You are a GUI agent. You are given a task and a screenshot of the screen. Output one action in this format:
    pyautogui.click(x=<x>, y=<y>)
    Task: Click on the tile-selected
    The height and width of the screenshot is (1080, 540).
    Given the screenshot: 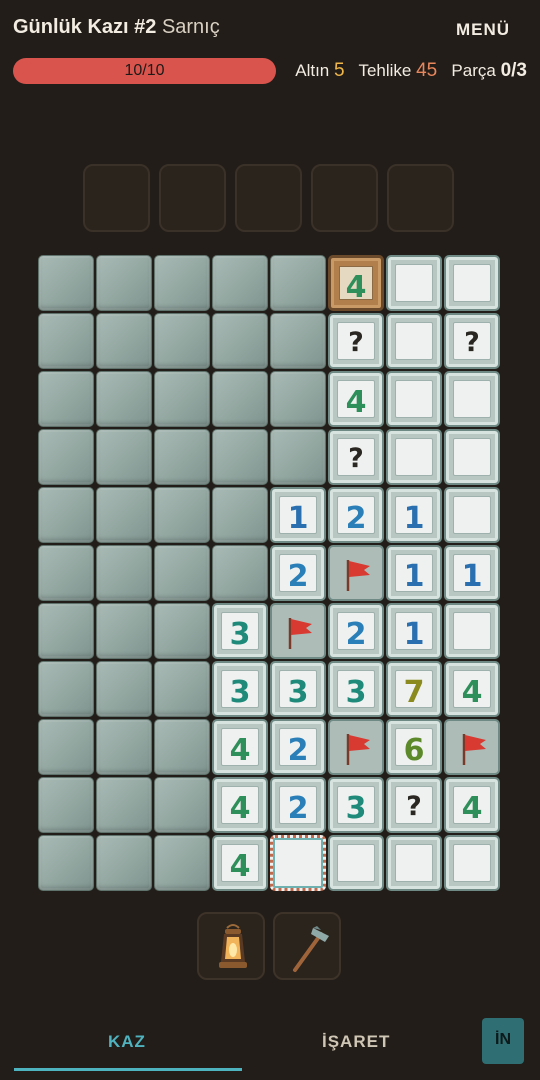 What is the action you would take?
    pyautogui.click(x=298, y=863)
    